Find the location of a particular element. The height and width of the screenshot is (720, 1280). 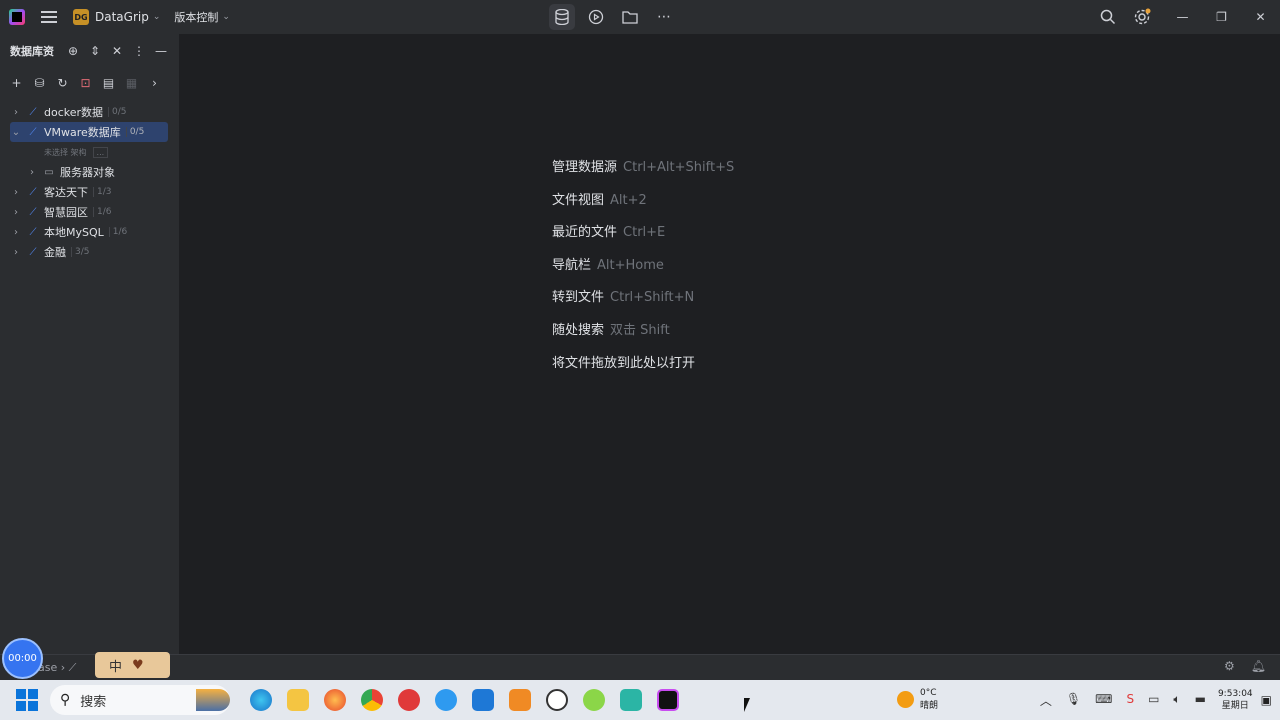

tree-item-label: 智慧园区 is located at coordinates (66, 212).